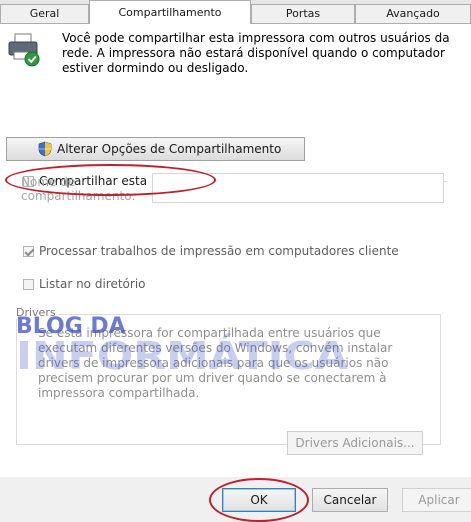 The width and height of the screenshot is (471, 522). What do you see at coordinates (298, 188) in the screenshot?
I see `share-name-input` at bounding box center [298, 188].